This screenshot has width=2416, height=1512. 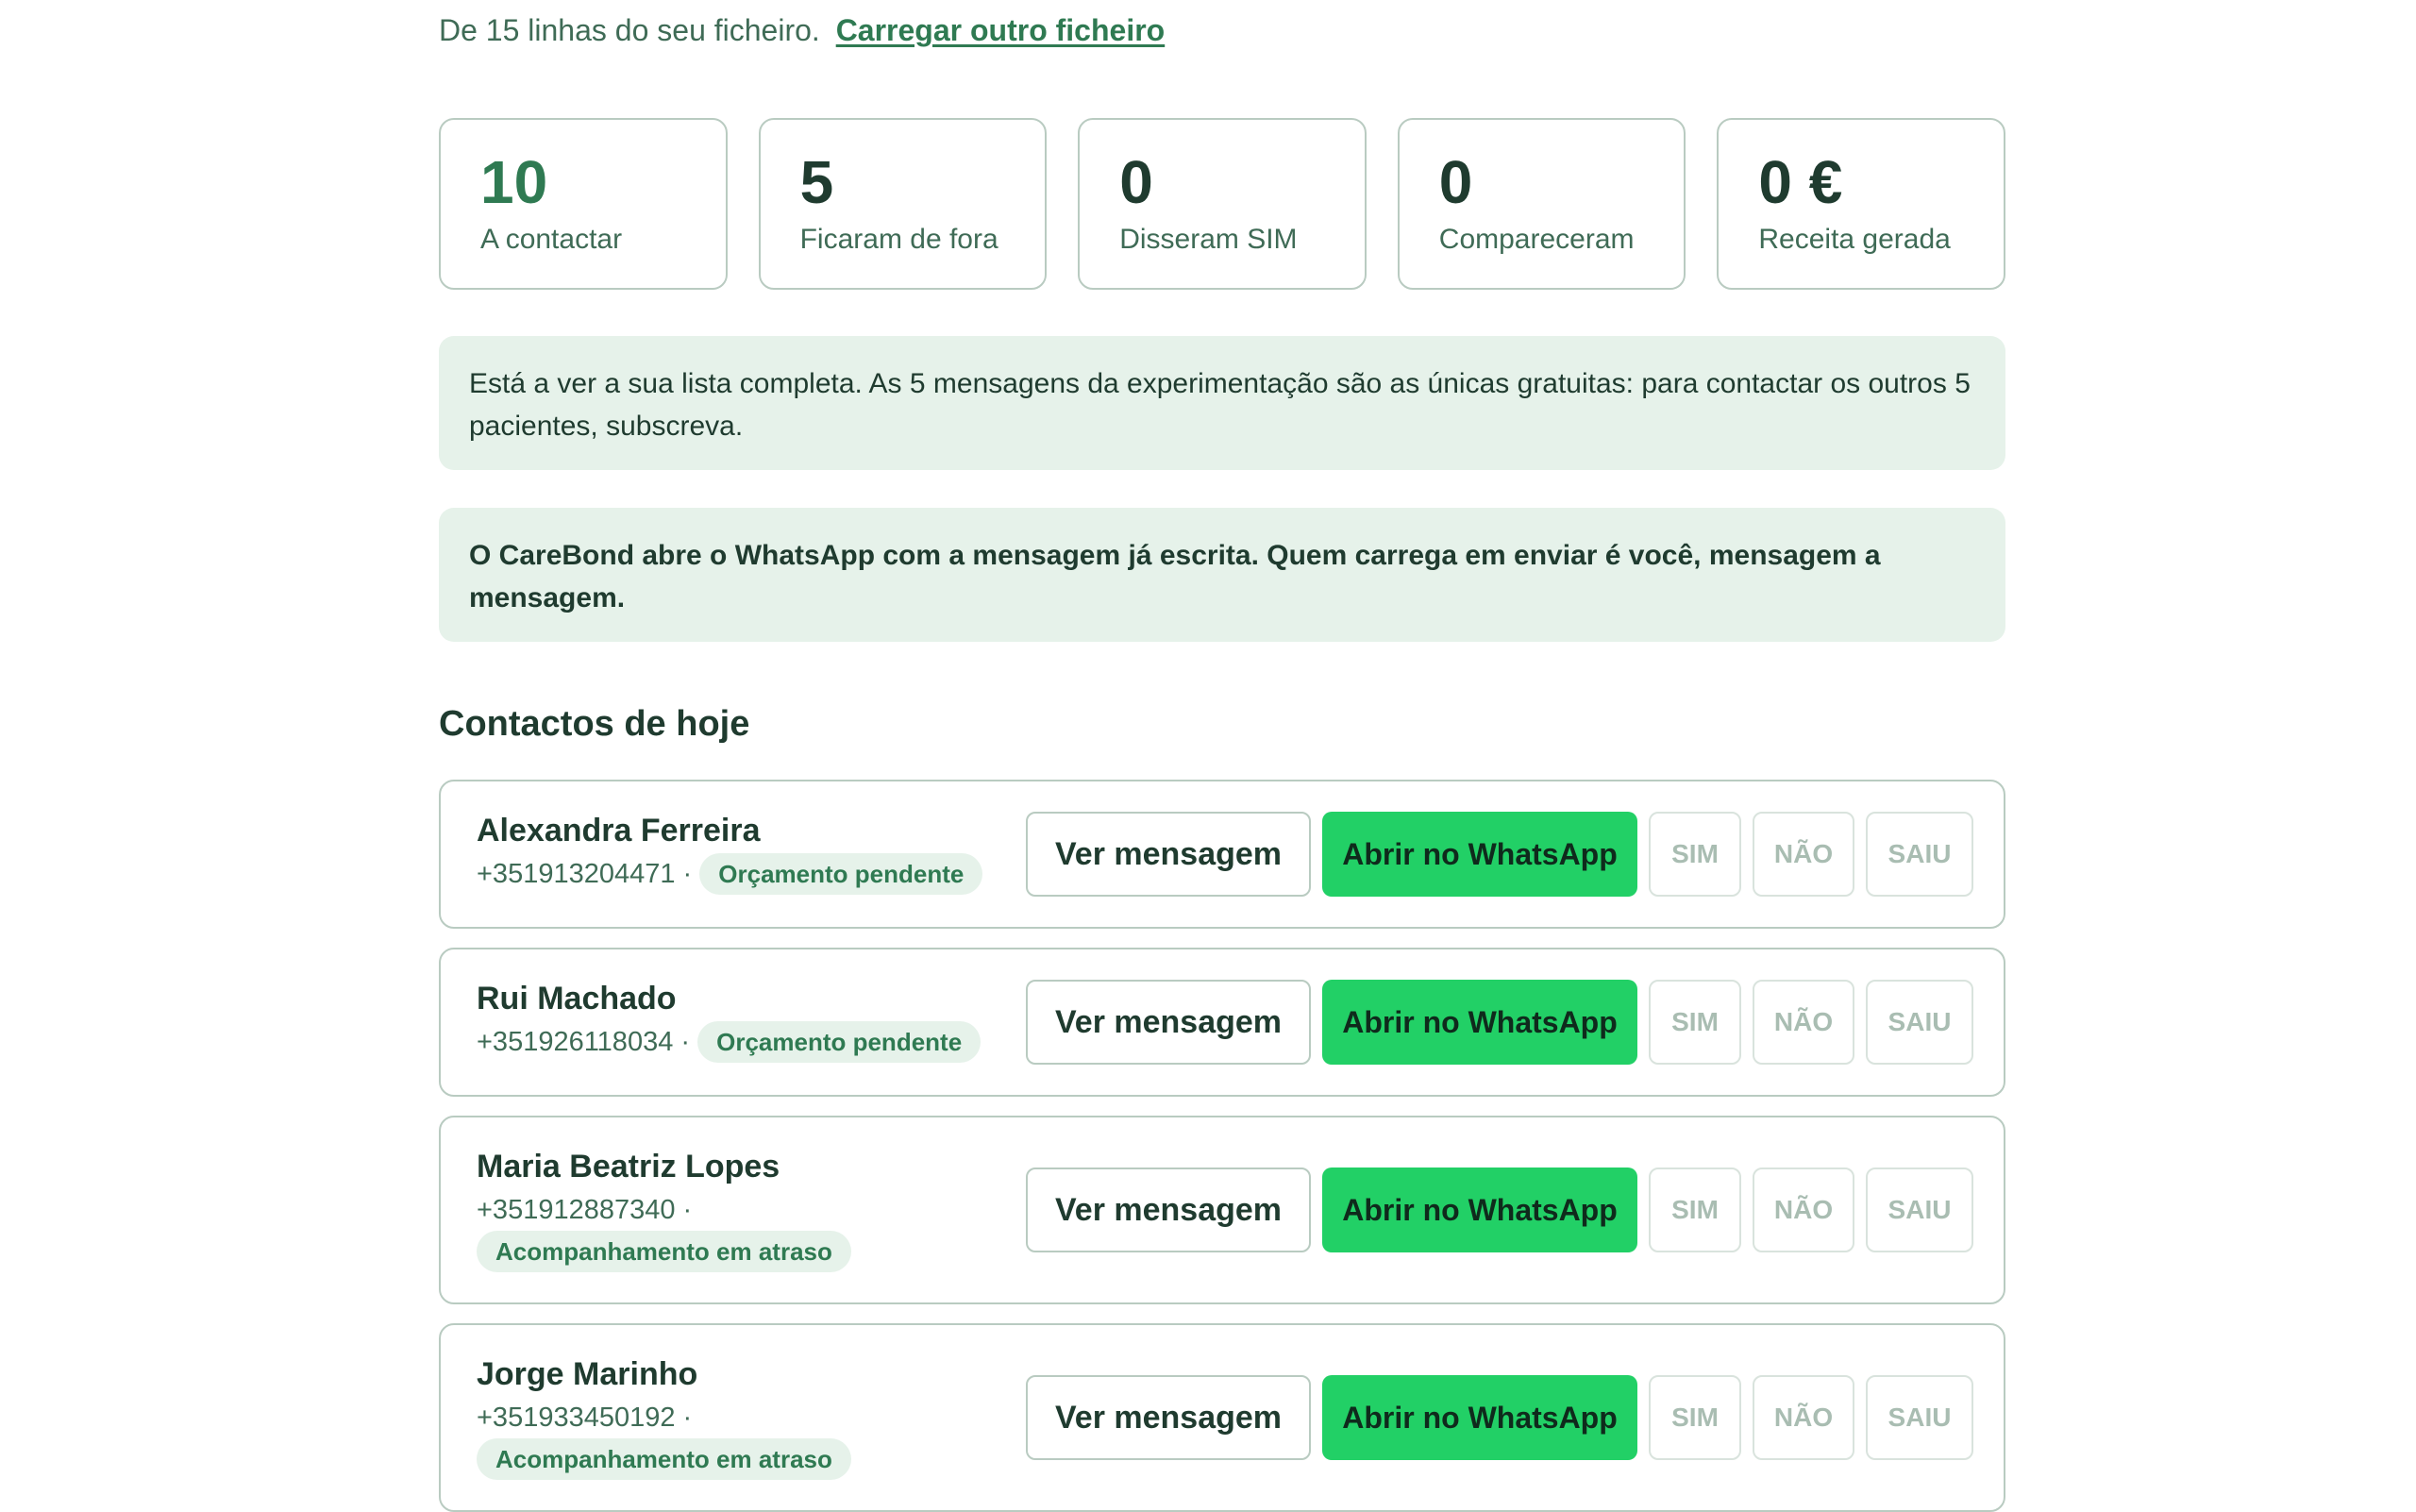 I want to click on contact-phone: +351933450192 ·, so click(x=585, y=1418).